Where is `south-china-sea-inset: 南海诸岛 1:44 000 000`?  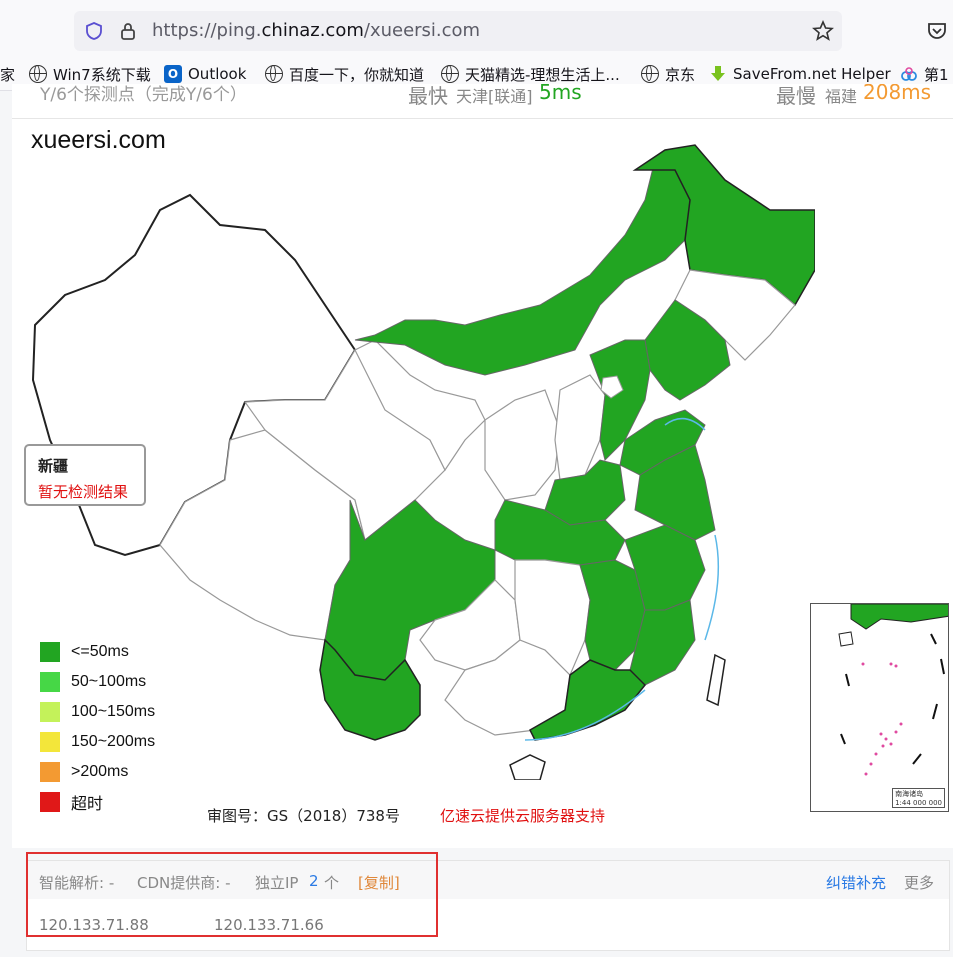
south-china-sea-inset: 南海诸岛 1:44 000 000 is located at coordinates (879, 707).